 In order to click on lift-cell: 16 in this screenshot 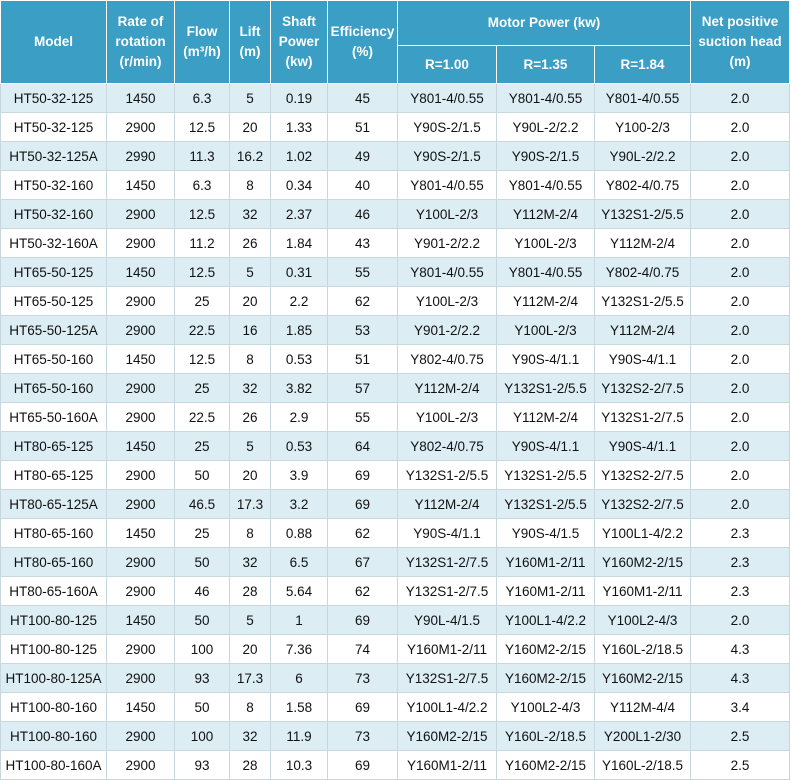, I will do `click(250, 330)`.